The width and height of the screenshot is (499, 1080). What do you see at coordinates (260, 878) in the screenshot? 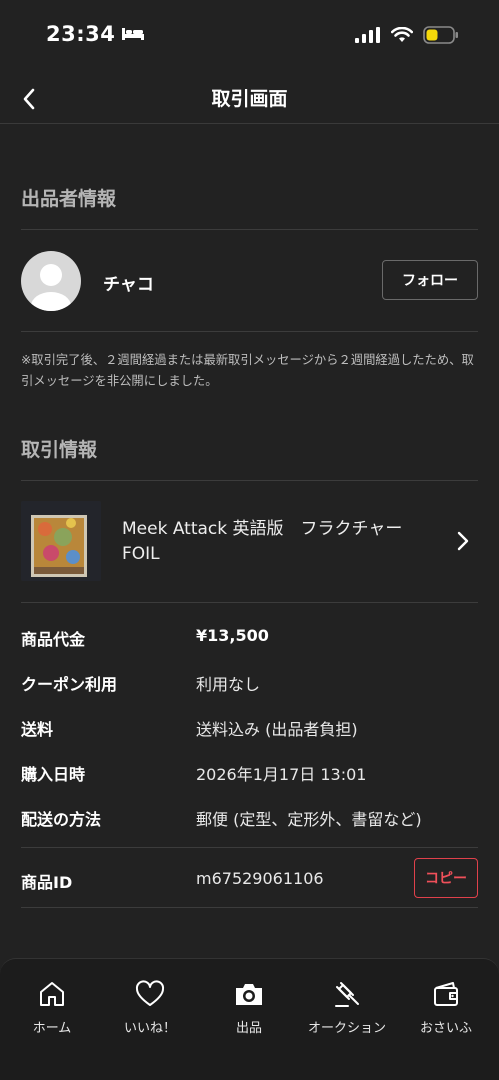
I see `item-id-value: m67529061106` at bounding box center [260, 878].